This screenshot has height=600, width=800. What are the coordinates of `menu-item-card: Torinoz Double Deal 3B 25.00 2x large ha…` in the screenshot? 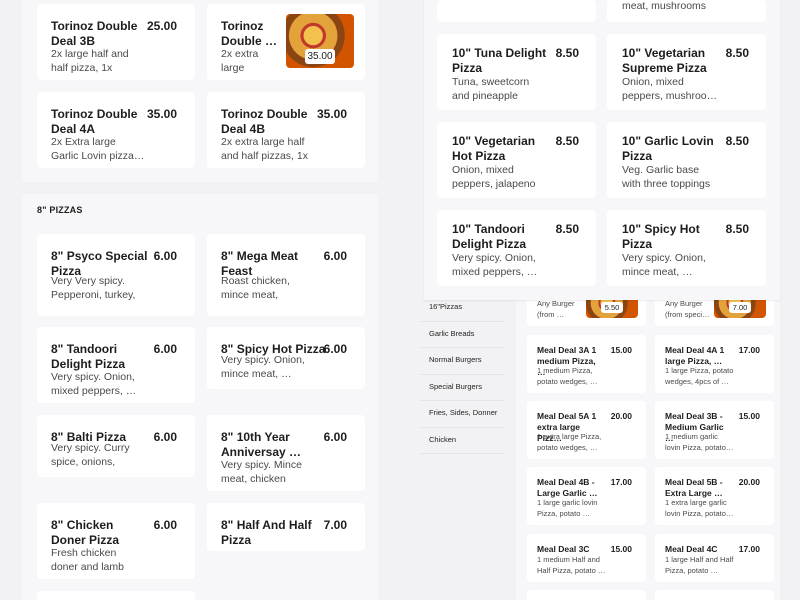 It's located at (116, 42).